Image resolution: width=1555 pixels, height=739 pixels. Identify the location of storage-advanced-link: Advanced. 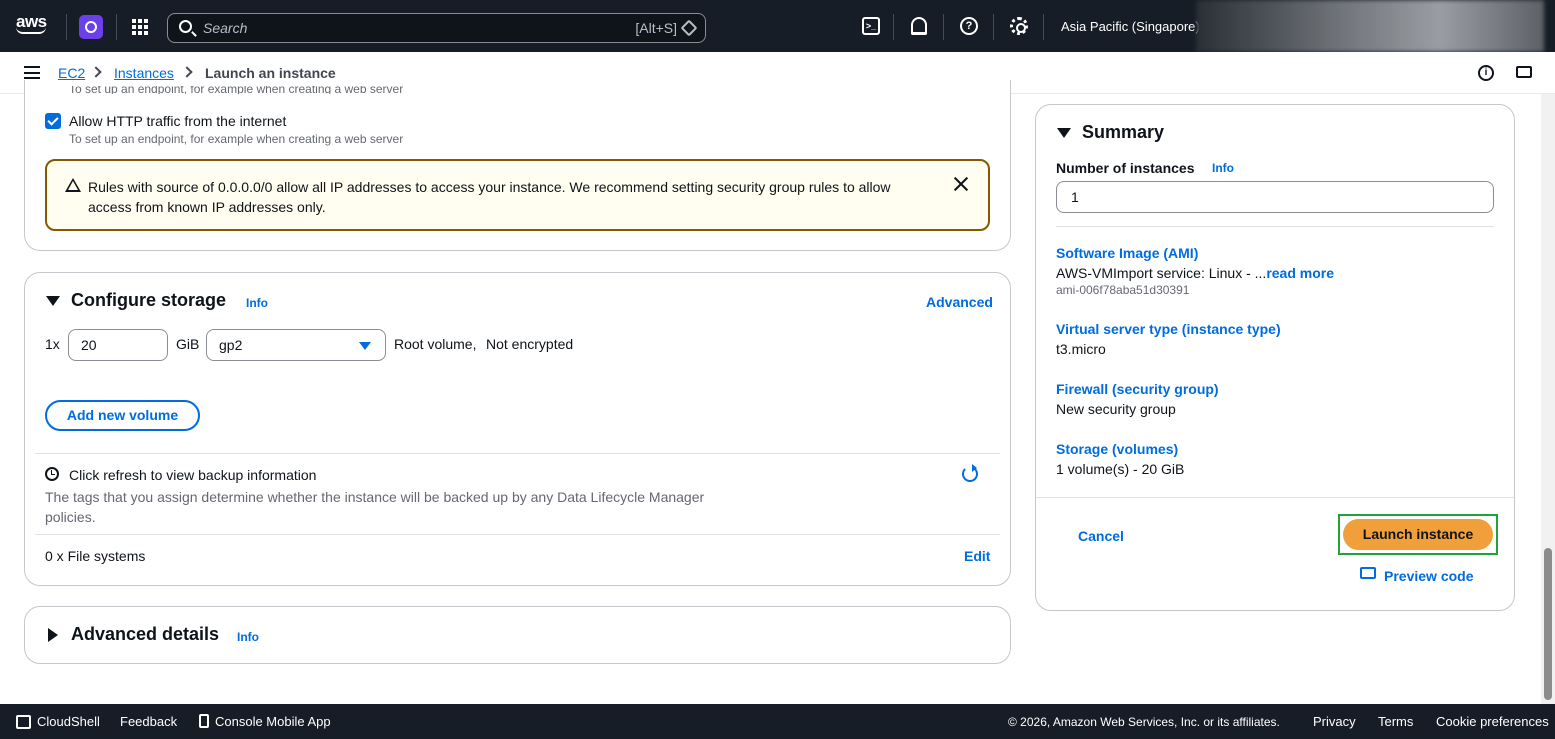
(959, 302).